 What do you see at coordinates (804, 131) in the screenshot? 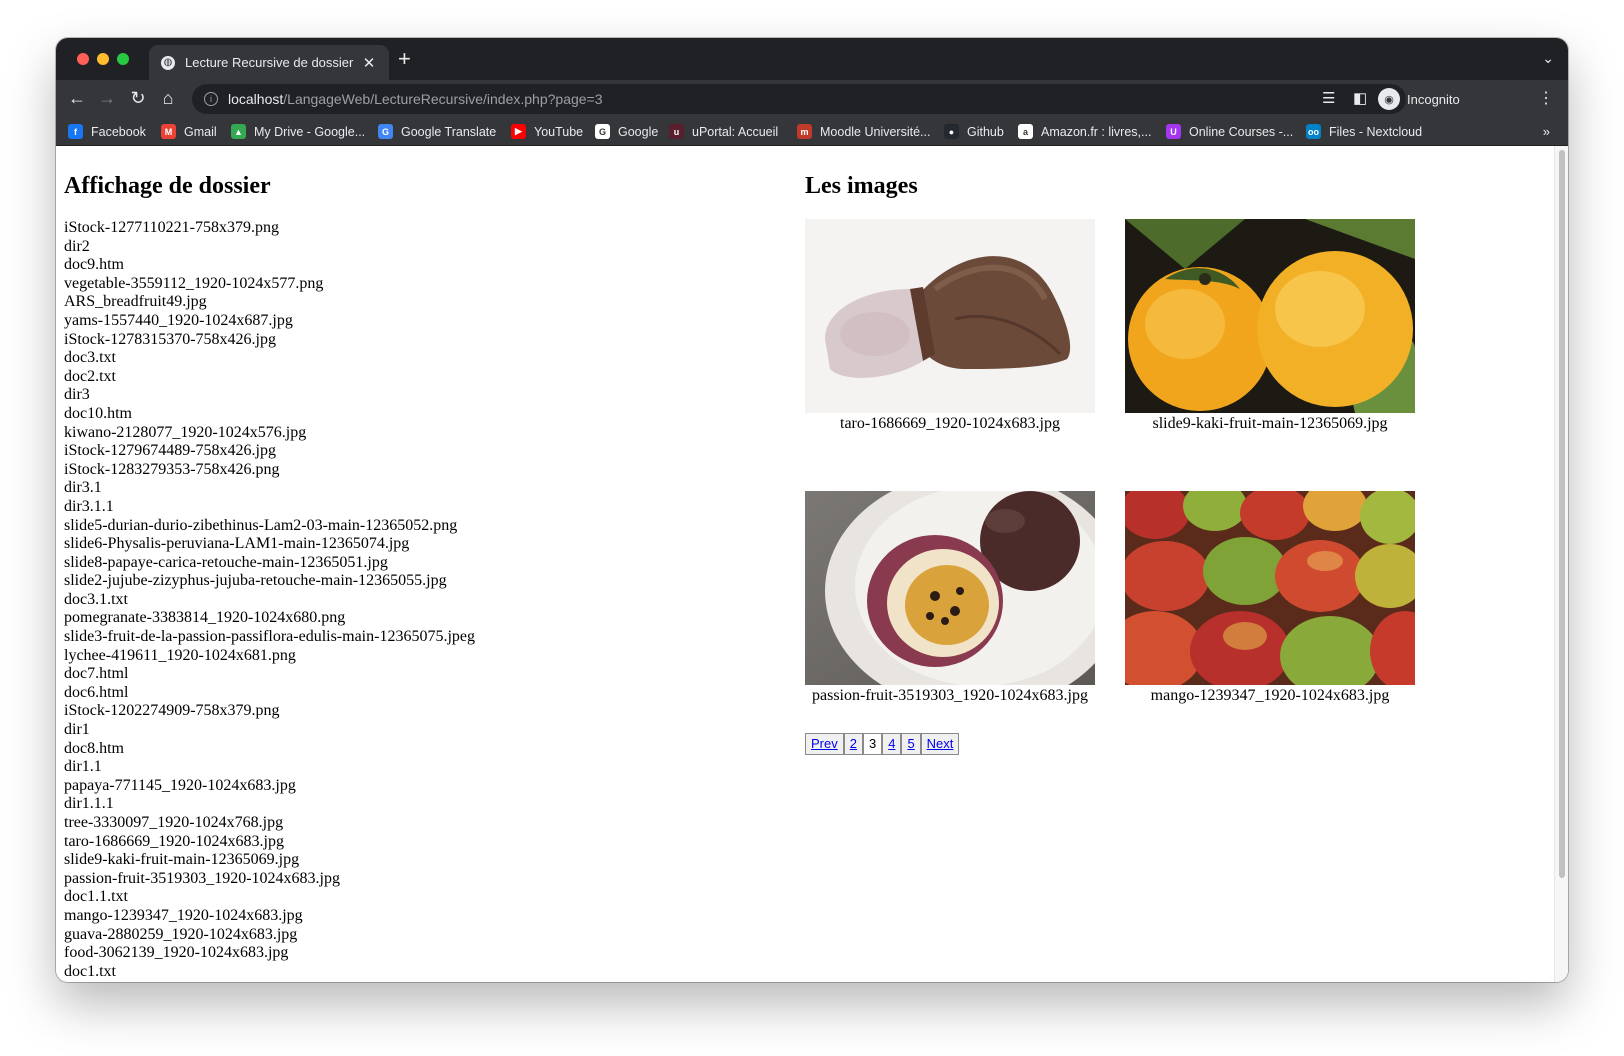
I see `moodle-icon: m` at bounding box center [804, 131].